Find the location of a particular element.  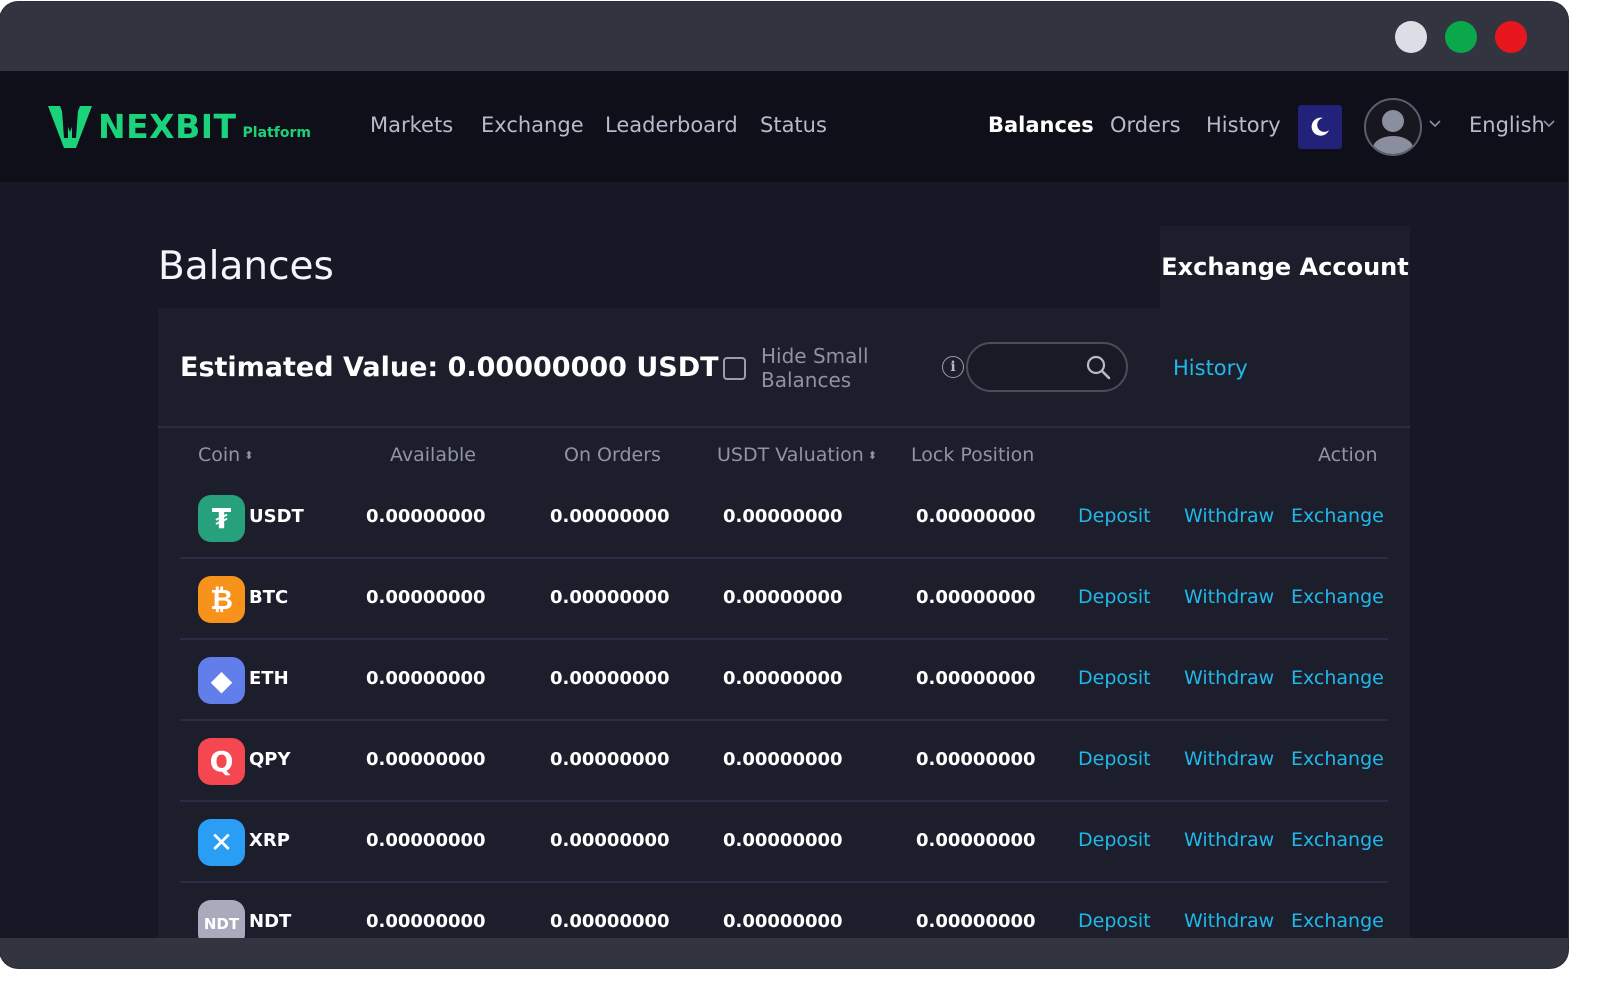

search-input is located at coordinates (1030, 367).